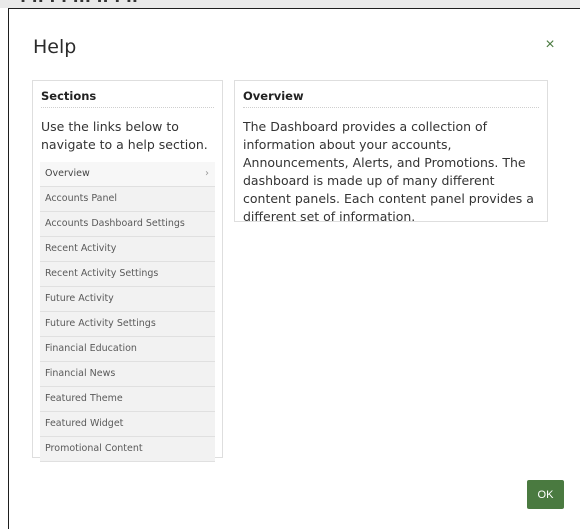 Image resolution: width=580 pixels, height=529 pixels. I want to click on section-item-accounts-panel: Accounts Panel, so click(127, 199).